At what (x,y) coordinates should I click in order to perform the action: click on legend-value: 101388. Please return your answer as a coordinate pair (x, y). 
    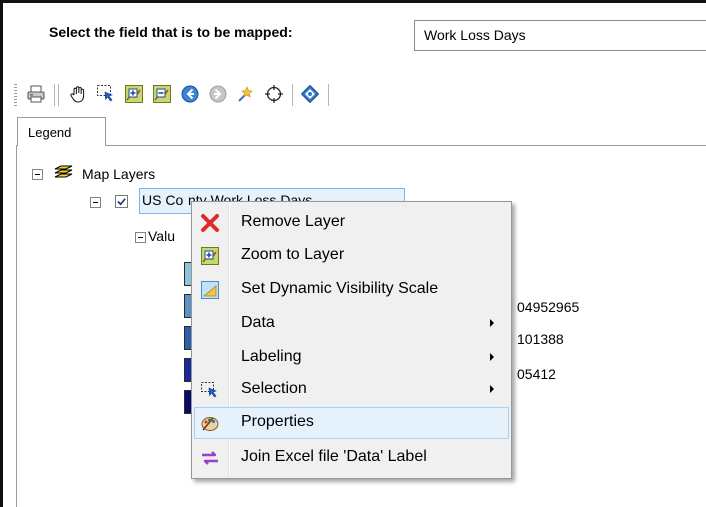
    Looking at the image, I should click on (540, 339).